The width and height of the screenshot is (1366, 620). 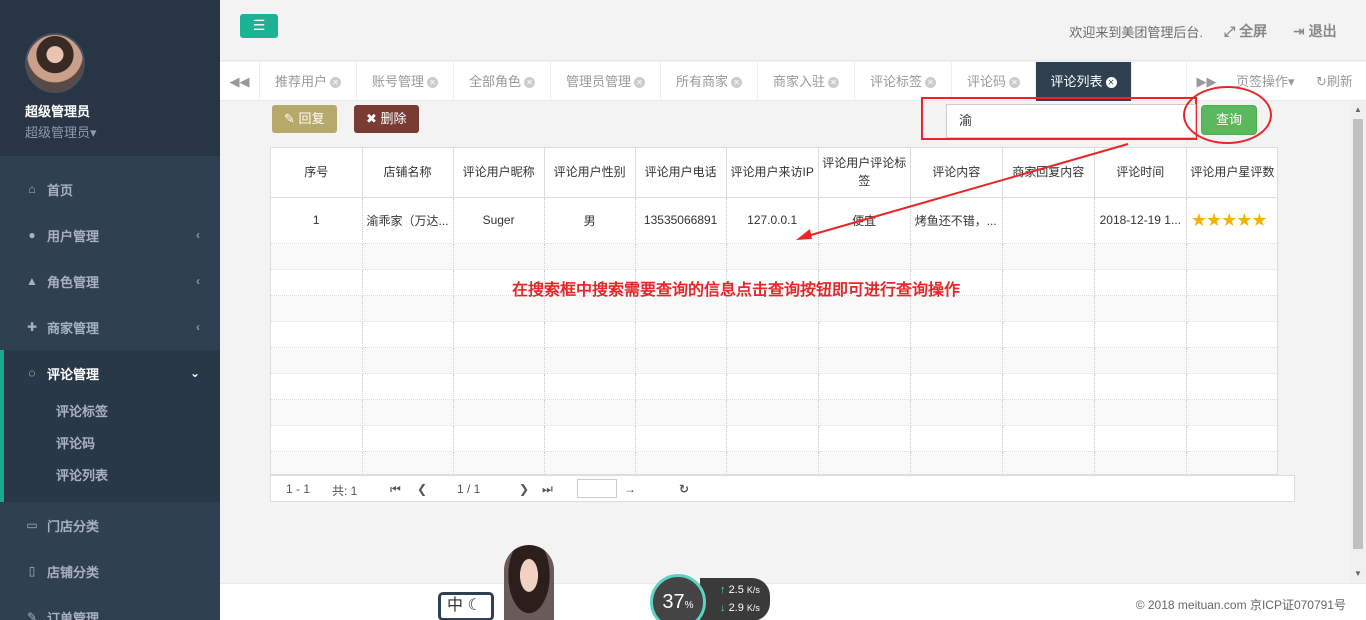 What do you see at coordinates (499, 173) in the screenshot?
I see `column-header: 评论用户昵称` at bounding box center [499, 173].